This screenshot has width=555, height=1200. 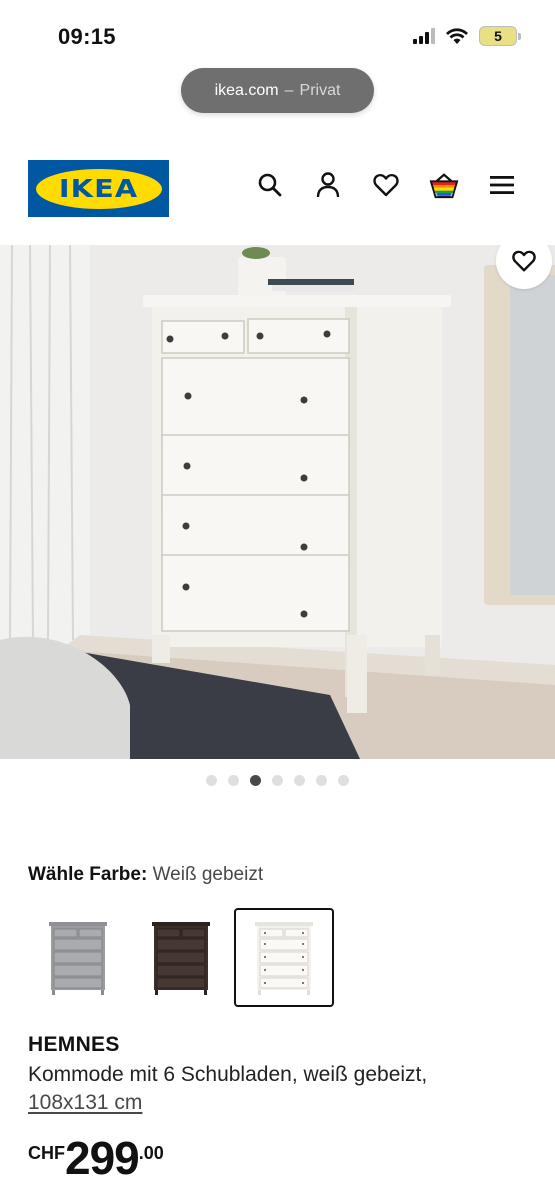 I want to click on logo-text: IKEA, so click(x=98, y=188).